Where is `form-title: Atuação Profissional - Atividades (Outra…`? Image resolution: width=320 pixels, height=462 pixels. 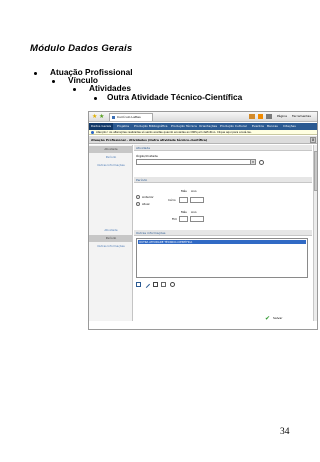 form-title: Atuação Profissional - Atividades (Outra… is located at coordinates (149, 140).